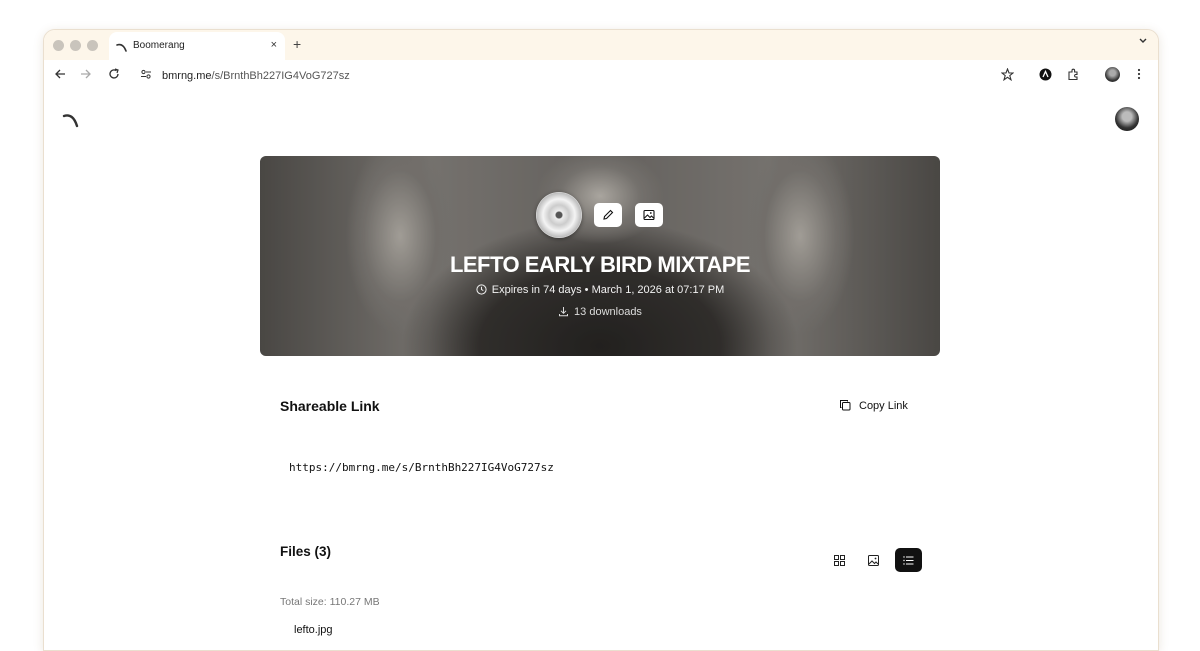 The height and width of the screenshot is (651, 1200). I want to click on image-icon, so click(649, 215).